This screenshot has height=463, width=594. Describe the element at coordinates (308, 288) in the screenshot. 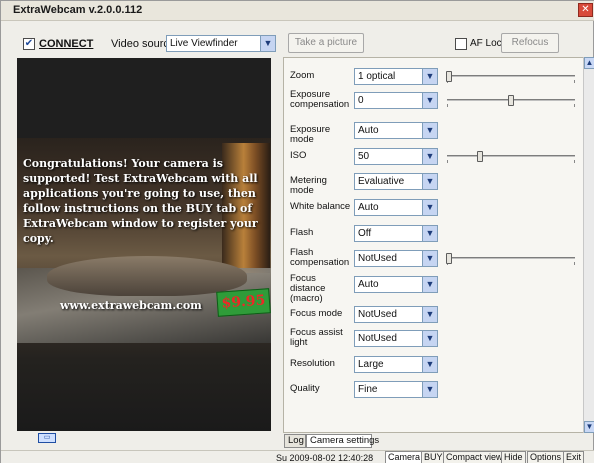

I see `setting-label: Focus distance (macro)` at that location.